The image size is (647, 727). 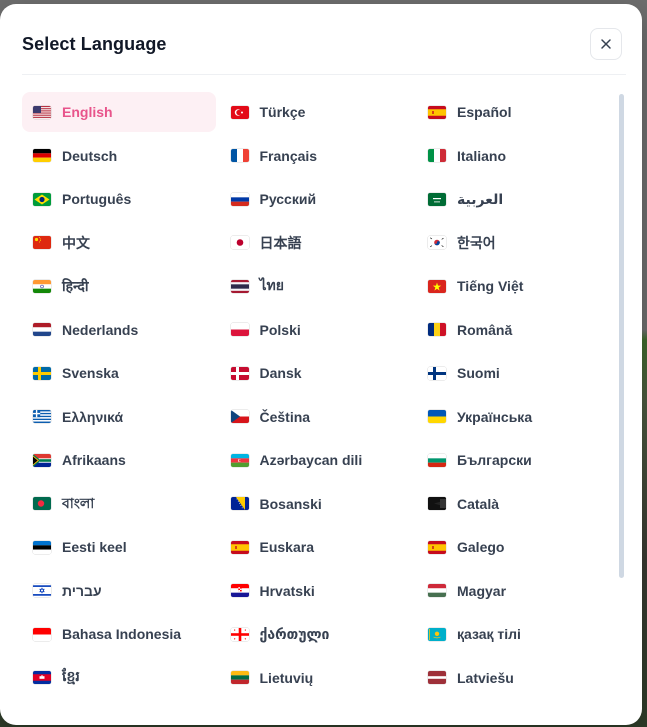 I want to click on dk-flag-icon, so click(x=239, y=373).